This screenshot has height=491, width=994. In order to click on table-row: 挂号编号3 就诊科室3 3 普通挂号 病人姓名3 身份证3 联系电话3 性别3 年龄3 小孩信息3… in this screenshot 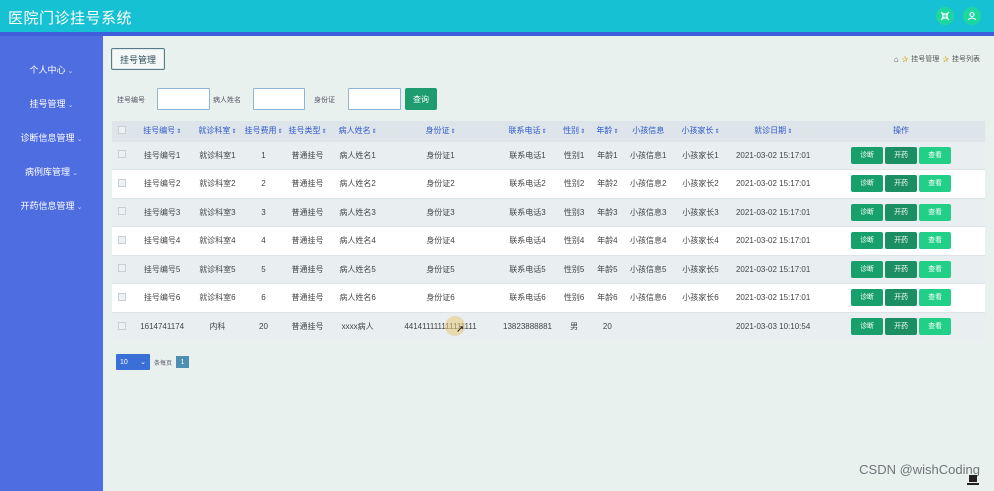, I will do `click(548, 212)`.